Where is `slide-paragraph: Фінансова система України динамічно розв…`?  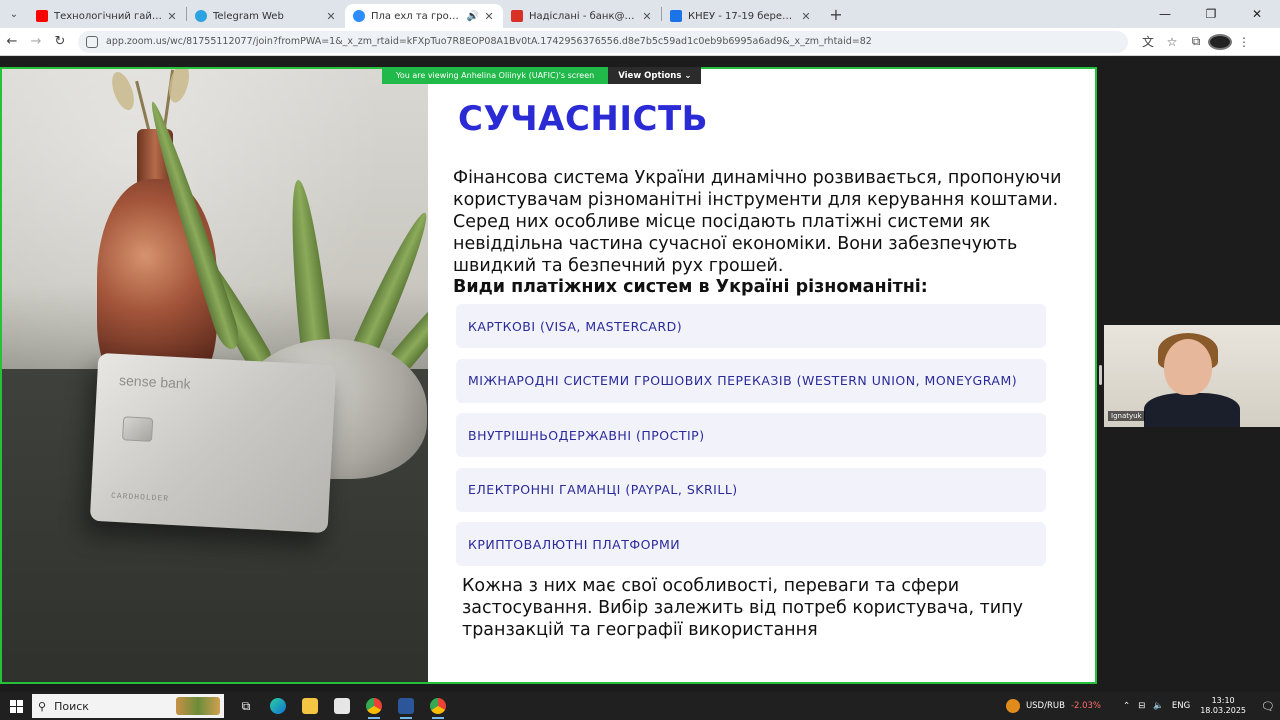
slide-paragraph: Фінансова система України динамічно розв… is located at coordinates (757, 222).